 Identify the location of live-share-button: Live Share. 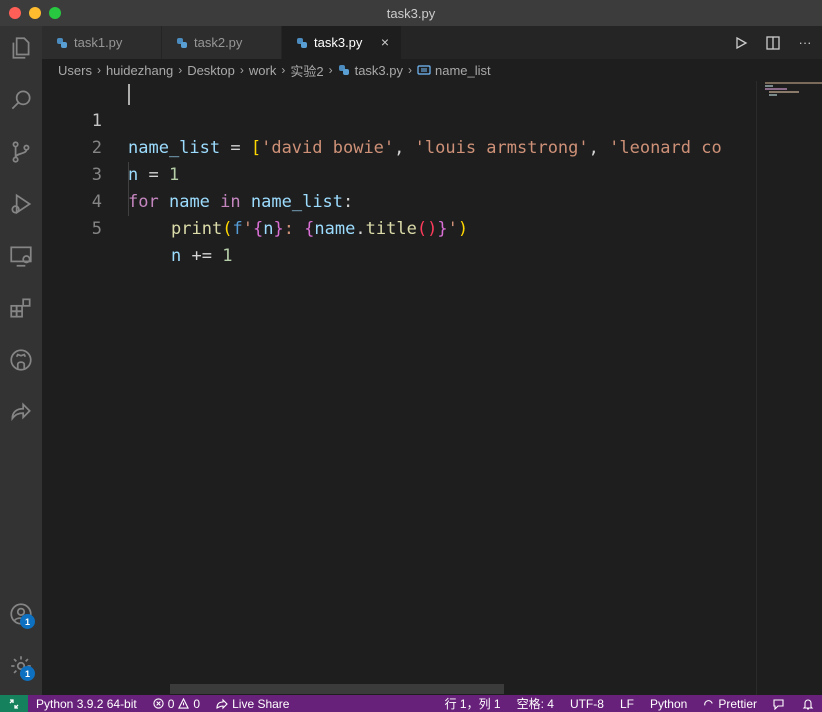
(252, 704).